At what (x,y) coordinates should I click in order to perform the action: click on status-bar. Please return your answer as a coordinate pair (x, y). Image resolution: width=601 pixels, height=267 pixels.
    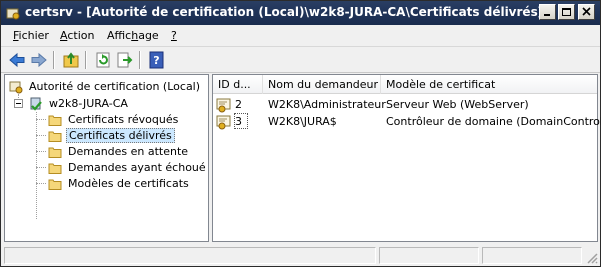
    Looking at the image, I should click on (300, 255).